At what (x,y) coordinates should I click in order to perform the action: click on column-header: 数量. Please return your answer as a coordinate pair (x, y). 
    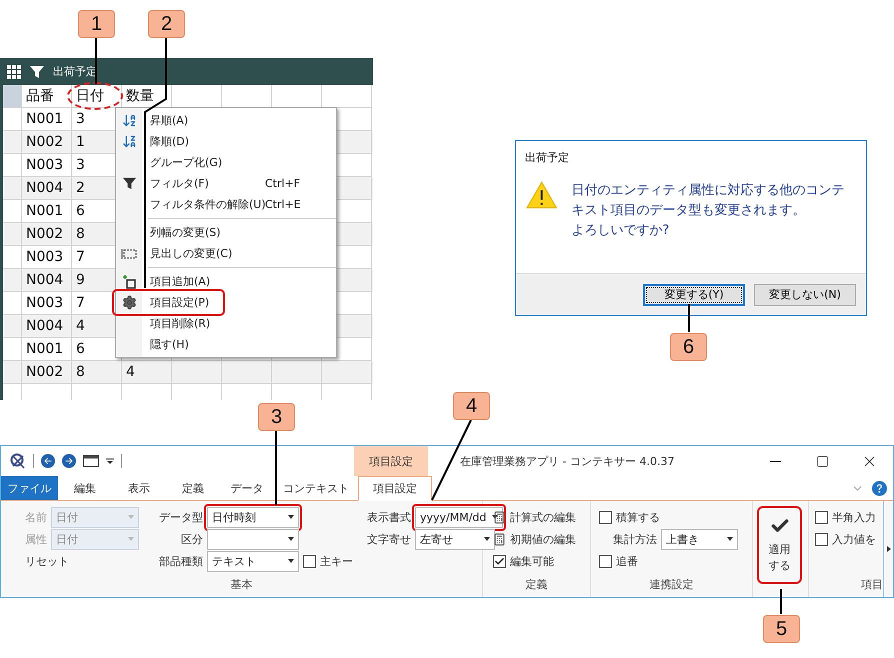
    Looking at the image, I should click on (140, 96).